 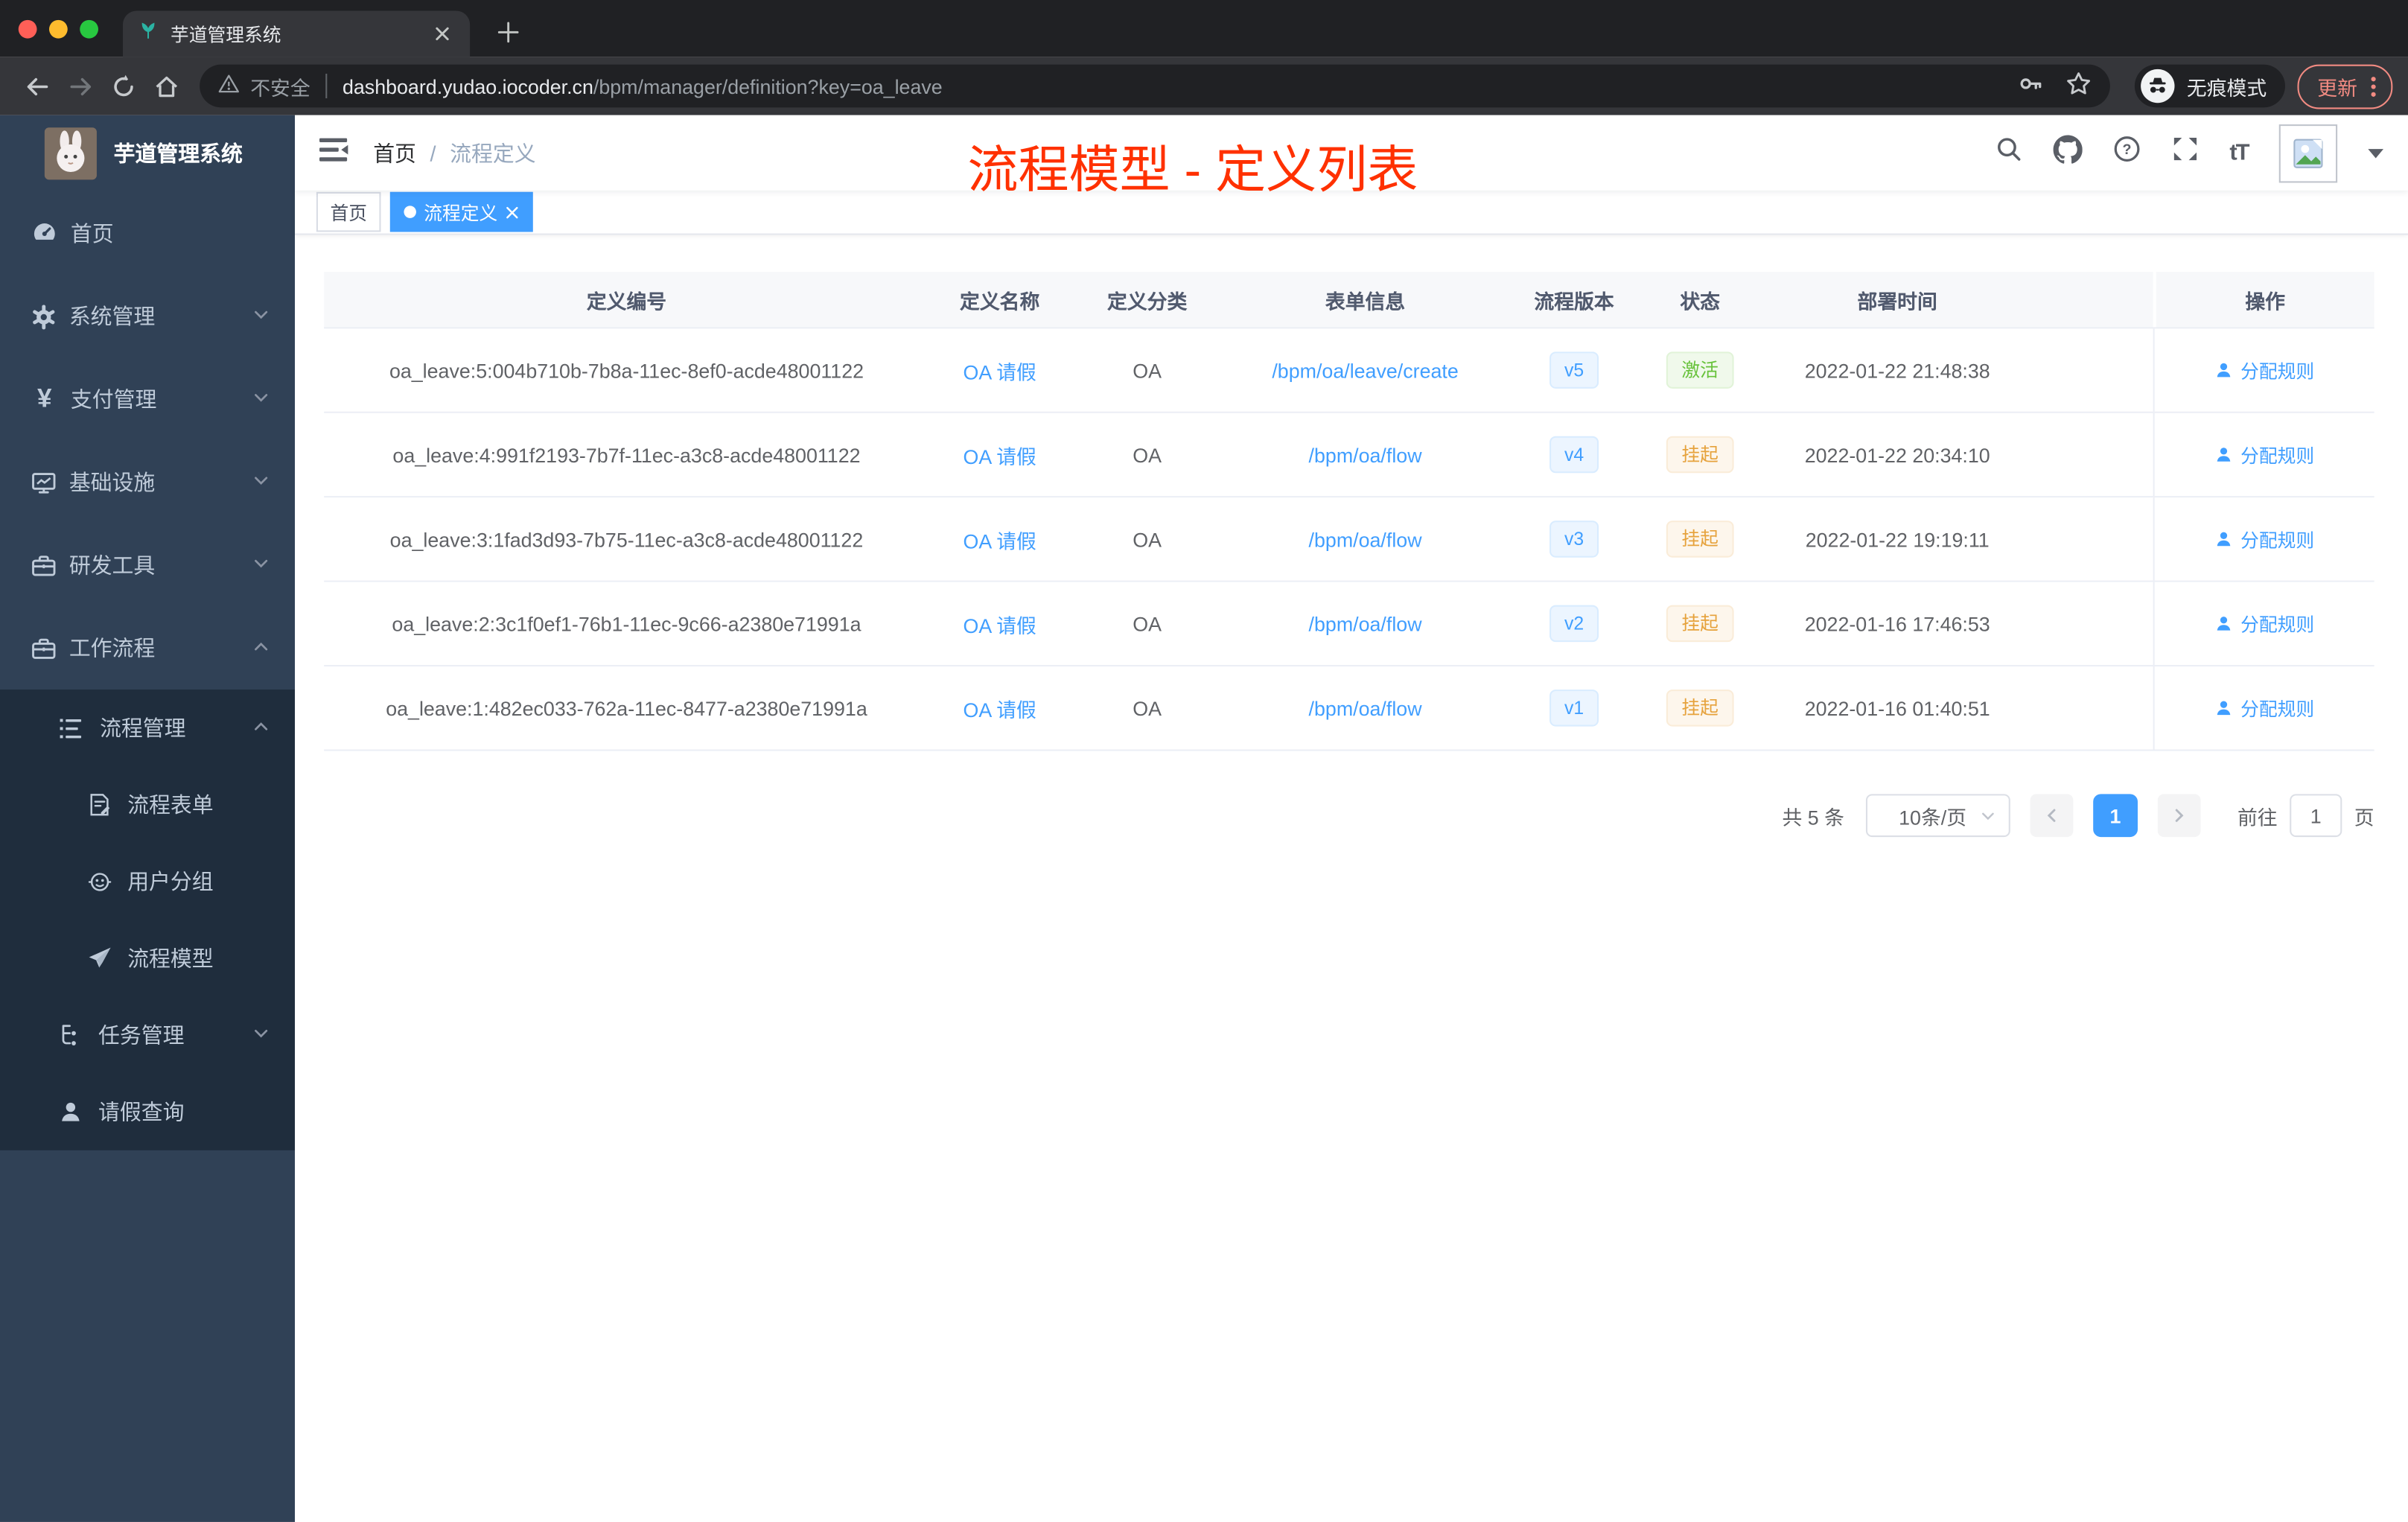 What do you see at coordinates (1897, 708) in the screenshot?
I see `deploy-time: 2022-01-16 01:40:51` at bounding box center [1897, 708].